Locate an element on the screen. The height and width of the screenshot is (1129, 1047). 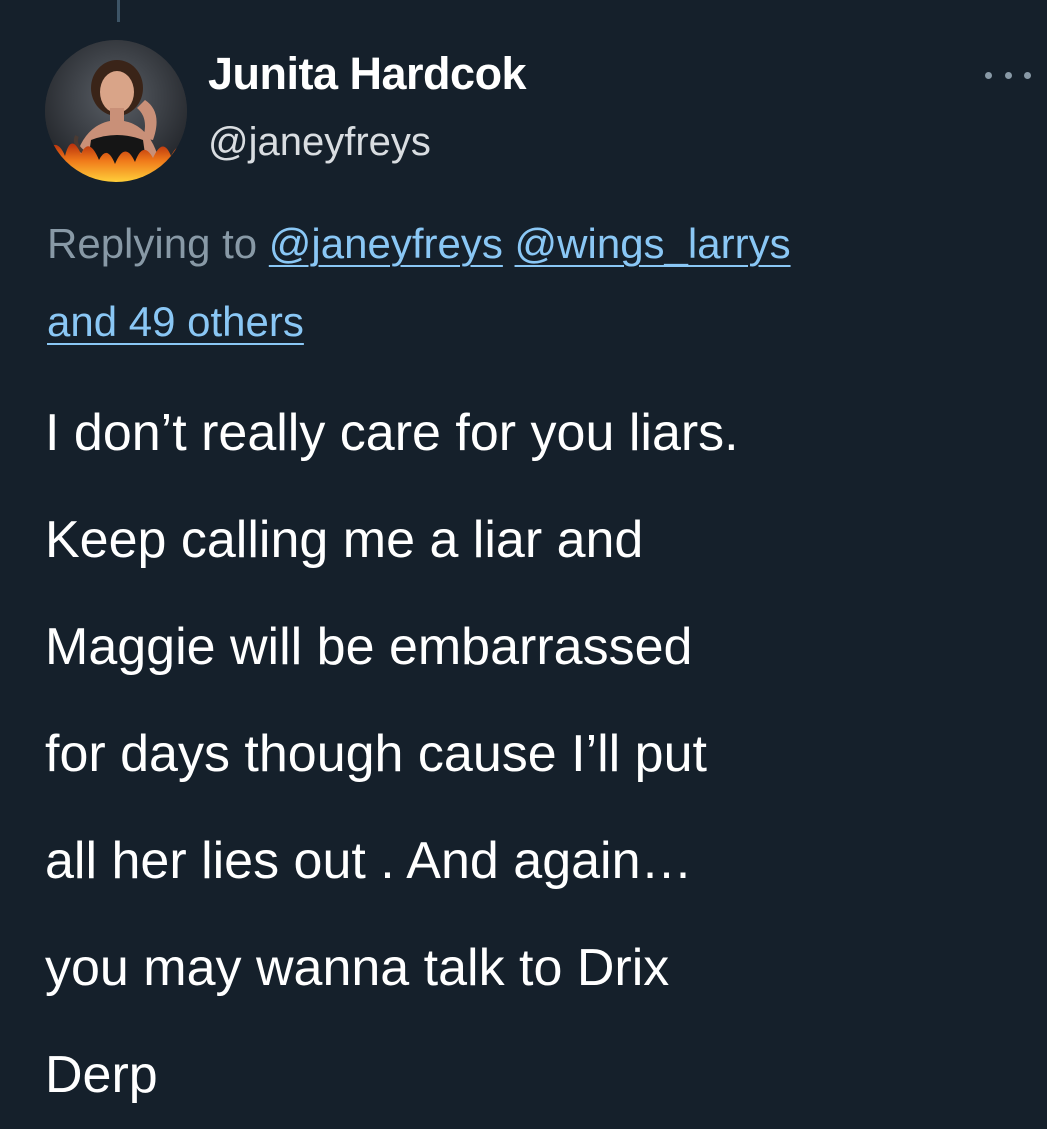
tweet-text-line: Keep calling me a liar and is located at coordinates (344, 540).